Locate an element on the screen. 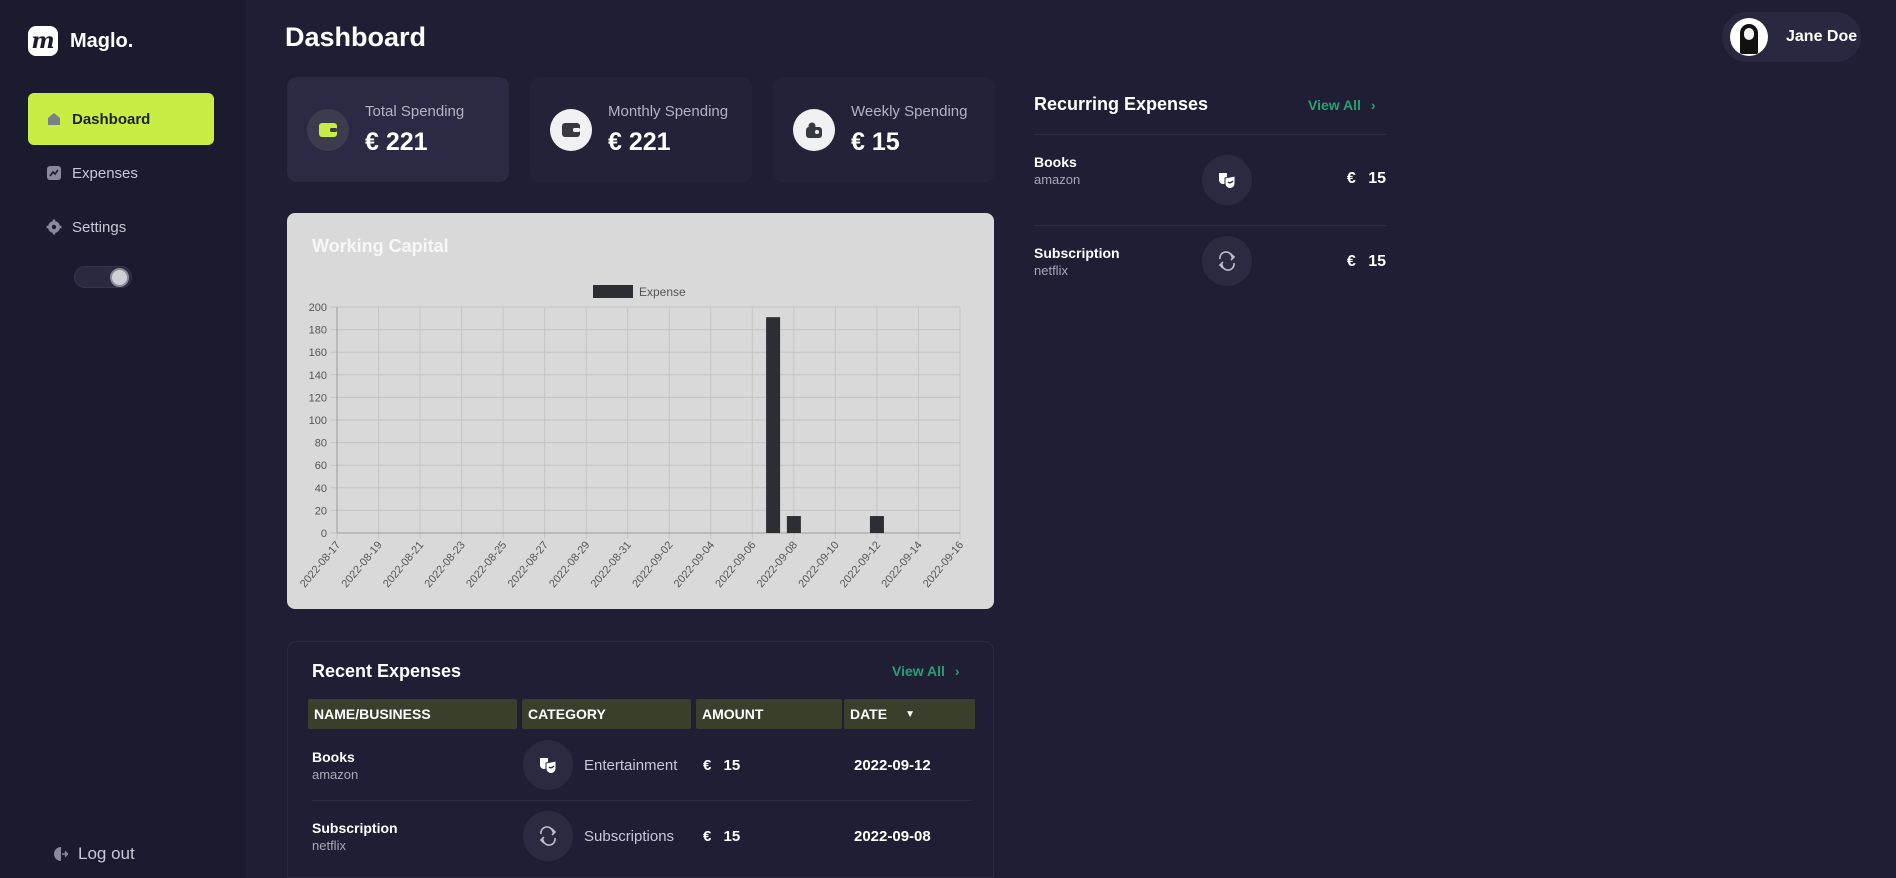 This screenshot has width=1896, height=878. page-title: Dashboard is located at coordinates (356, 37).